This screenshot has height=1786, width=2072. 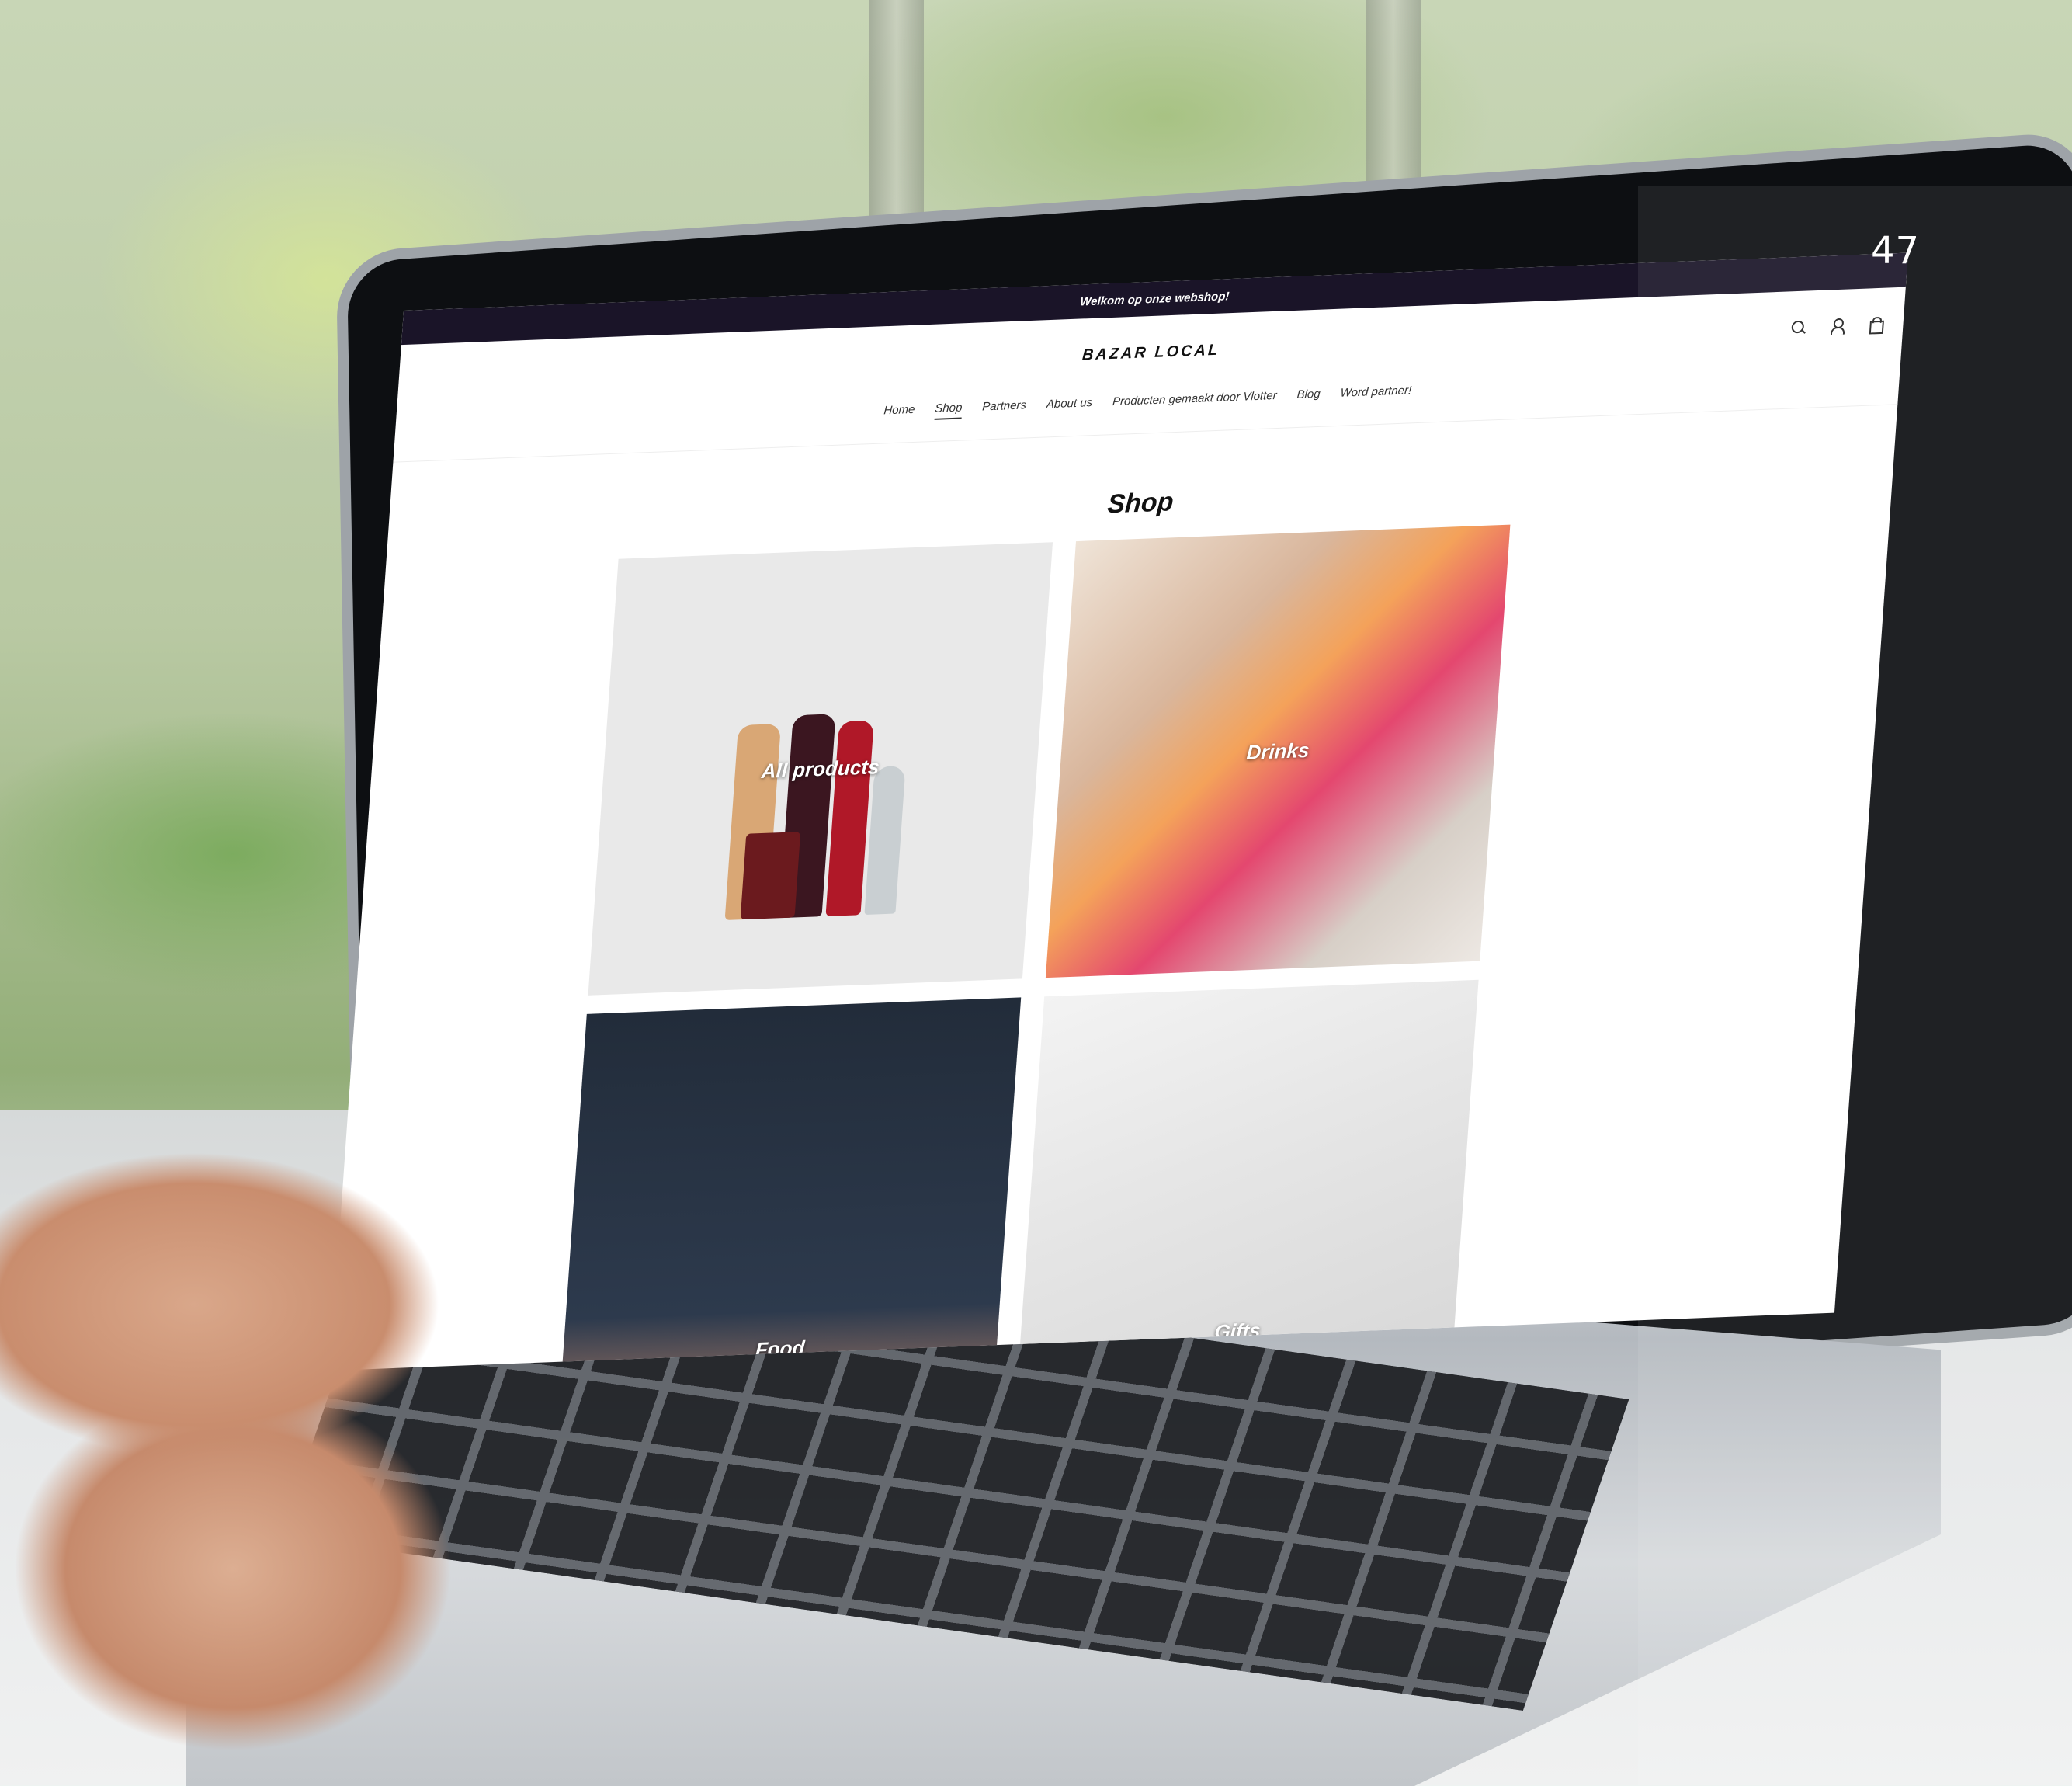 I want to click on nav-partners: Partners, so click(x=1004, y=408).